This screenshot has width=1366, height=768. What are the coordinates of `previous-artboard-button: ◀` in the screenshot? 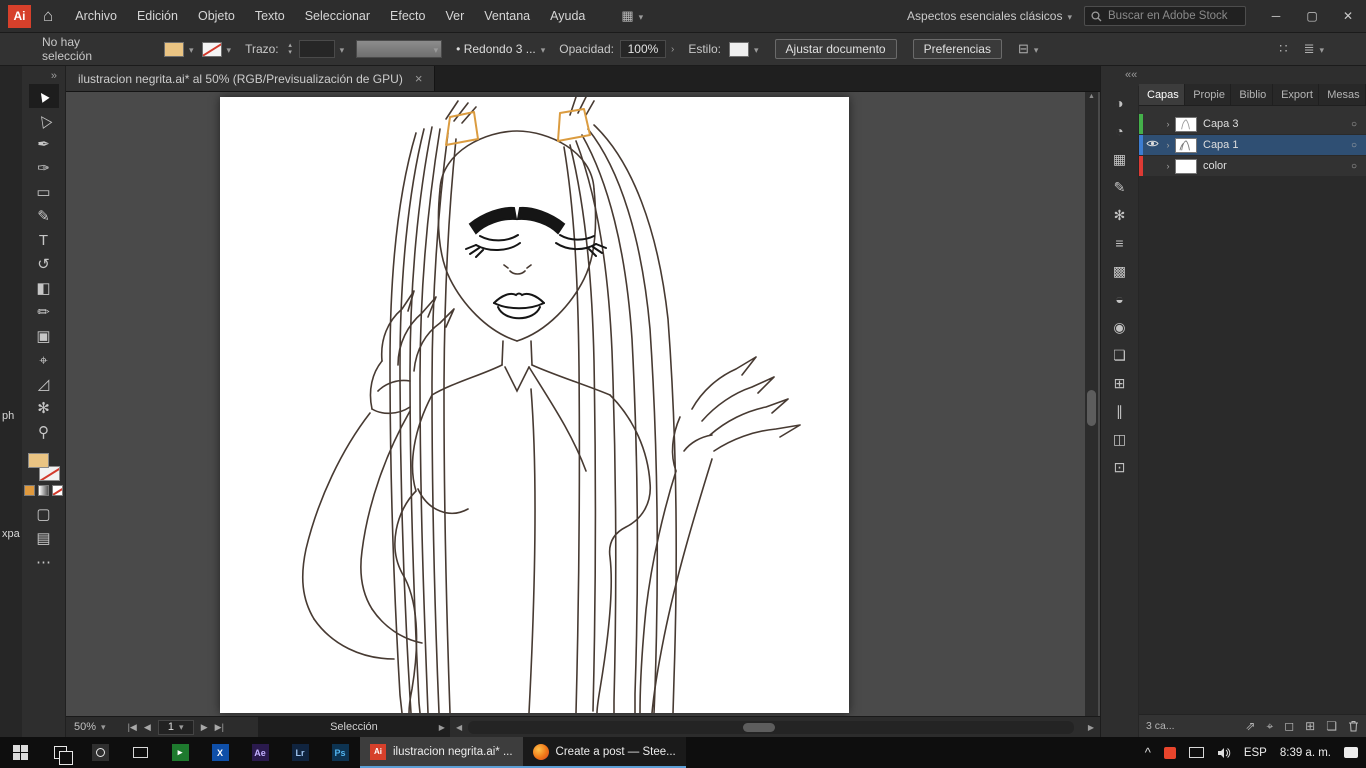 It's located at (147, 727).